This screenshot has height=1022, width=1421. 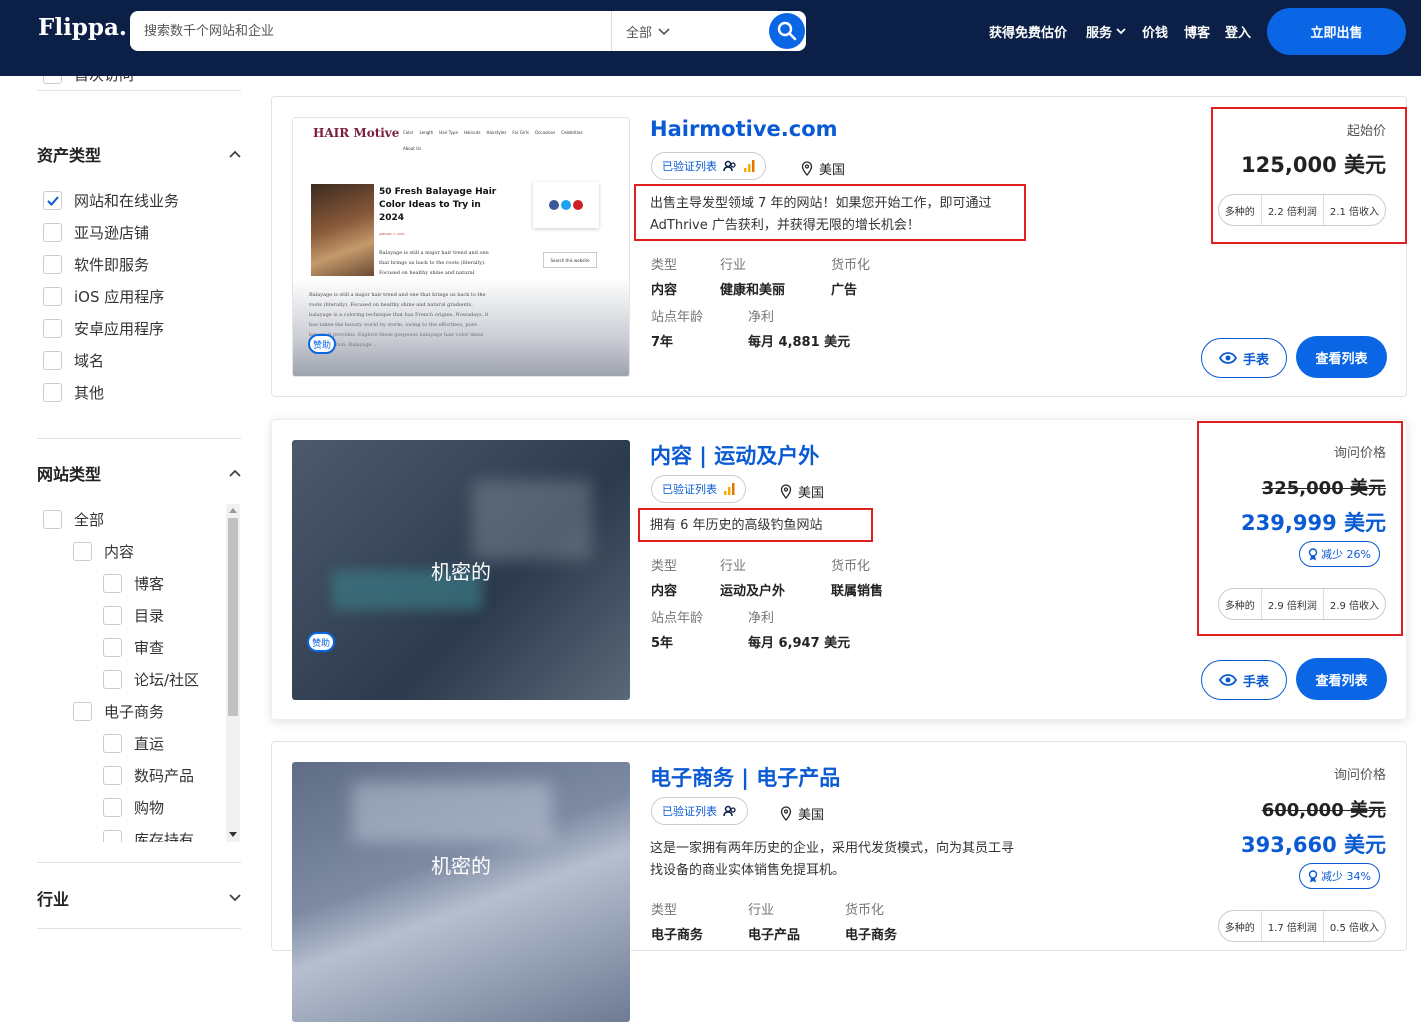 I want to click on hairmotive-logo: HAIR Motive, so click(x=356, y=133).